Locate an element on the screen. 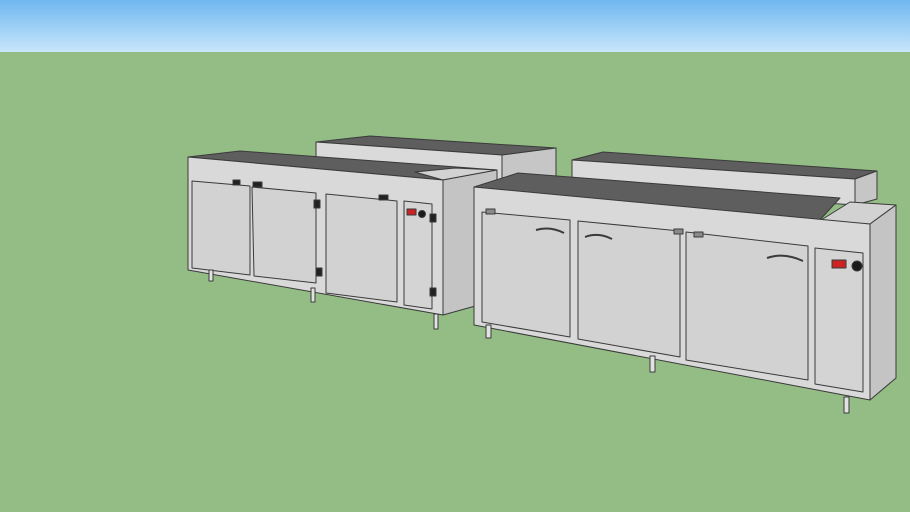 The width and height of the screenshot is (910, 512). side-panel is located at coordinates (883, 302).